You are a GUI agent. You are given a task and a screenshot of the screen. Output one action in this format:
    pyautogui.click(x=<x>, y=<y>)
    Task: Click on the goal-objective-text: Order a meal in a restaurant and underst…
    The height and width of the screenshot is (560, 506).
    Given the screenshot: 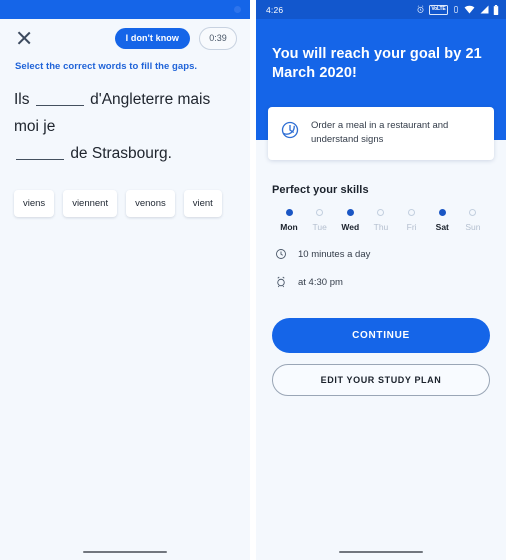 What is the action you would take?
    pyautogui.click(x=380, y=132)
    